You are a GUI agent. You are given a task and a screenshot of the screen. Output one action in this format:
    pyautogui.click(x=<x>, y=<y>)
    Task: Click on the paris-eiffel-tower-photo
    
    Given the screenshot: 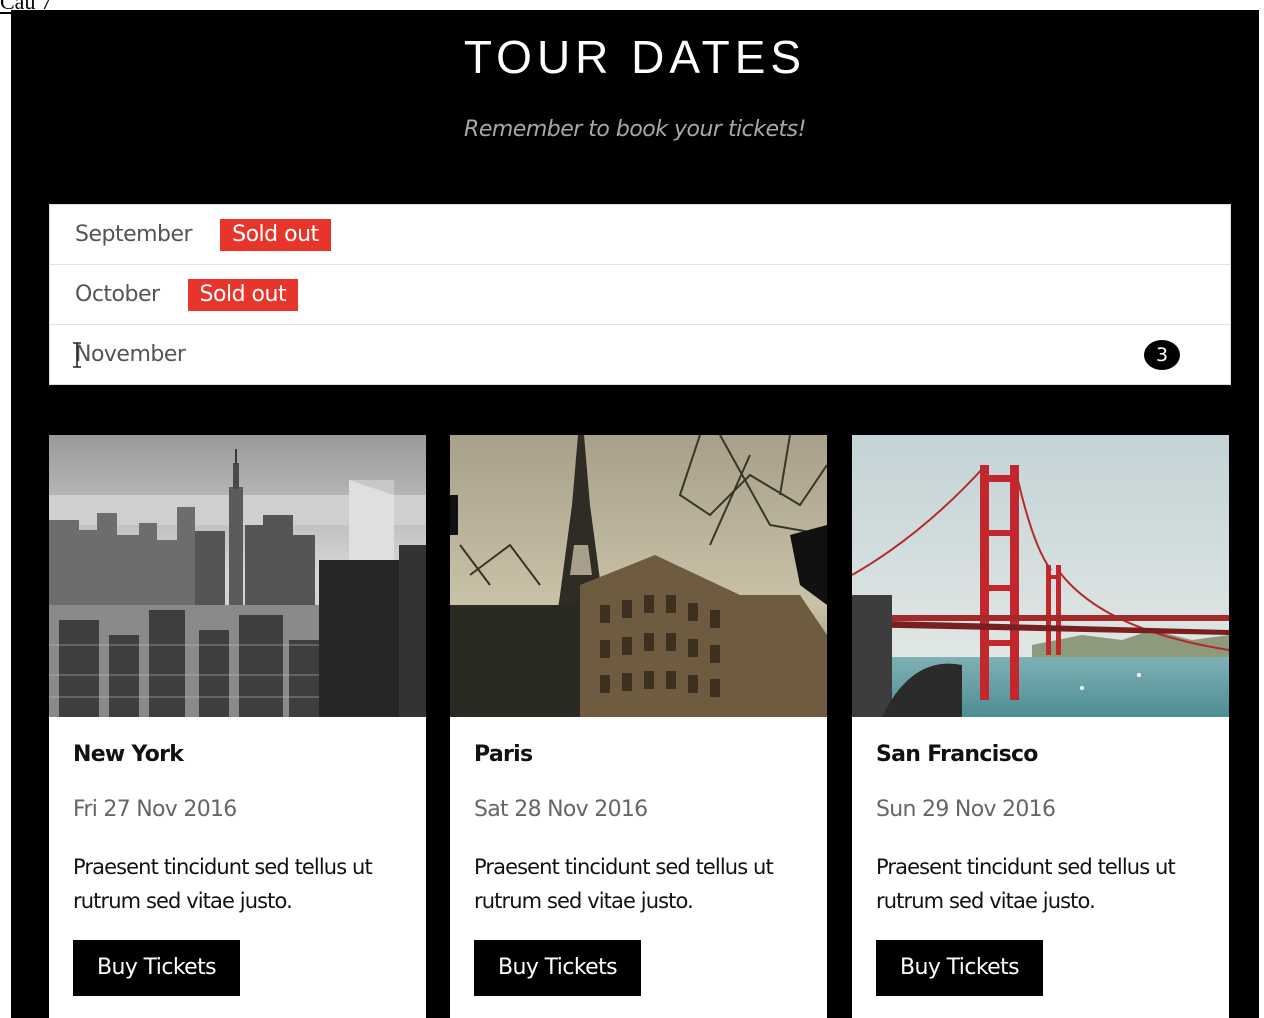 What is the action you would take?
    pyautogui.click(x=638, y=576)
    